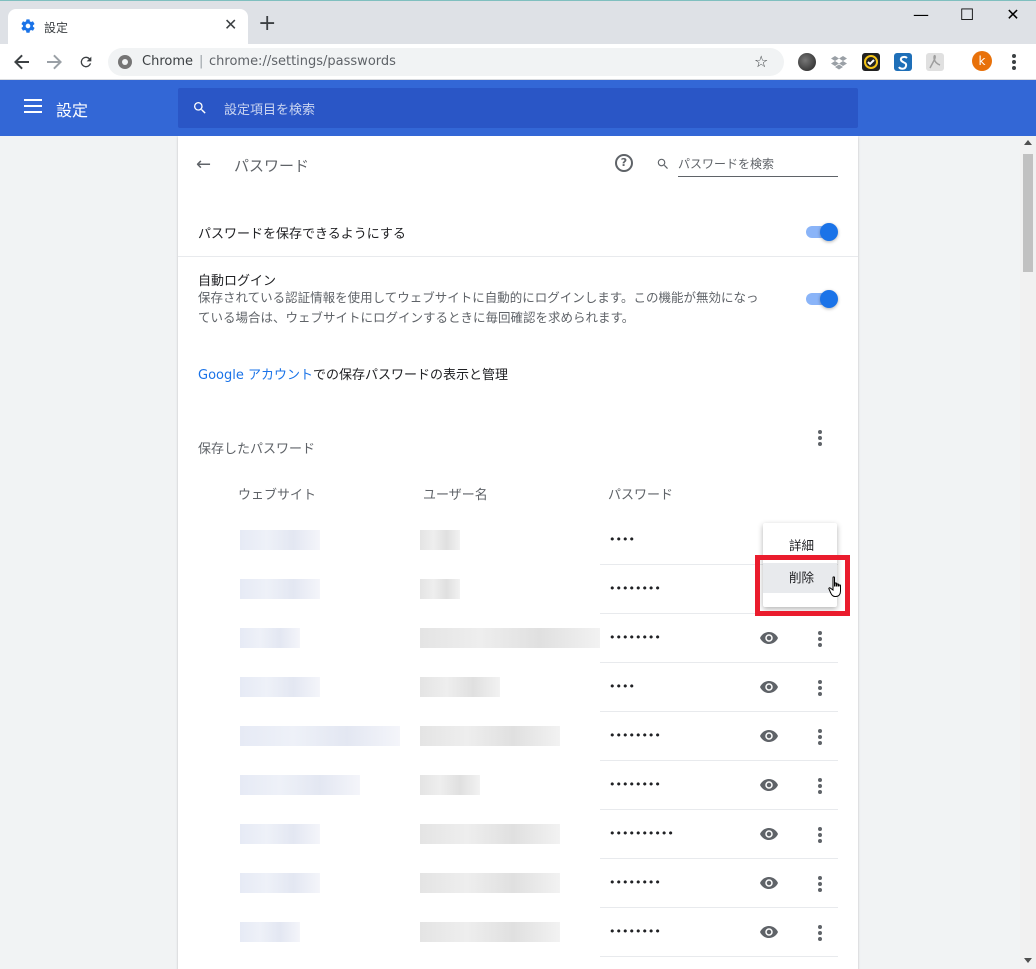  Describe the element at coordinates (237, 281) in the screenshot. I see `auto-signin-label: 自動ログイン` at that location.